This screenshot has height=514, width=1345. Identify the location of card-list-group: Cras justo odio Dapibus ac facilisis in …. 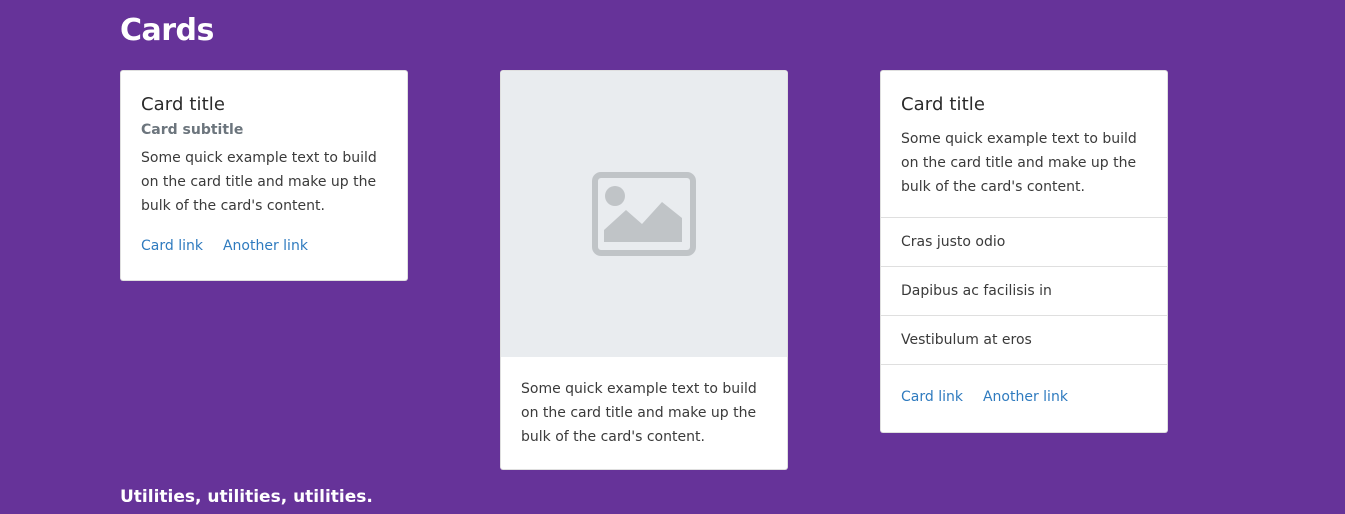
(1024, 290).